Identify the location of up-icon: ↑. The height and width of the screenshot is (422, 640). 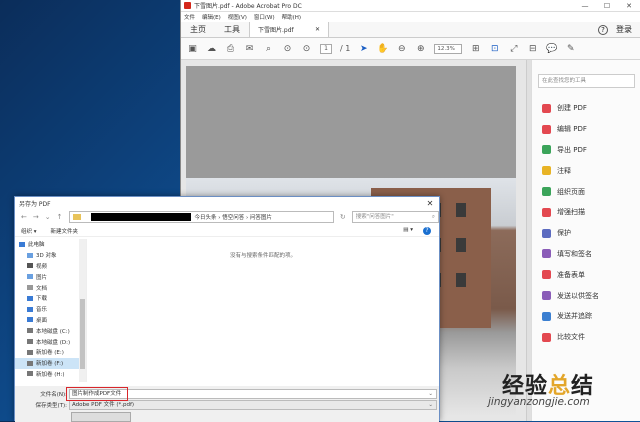
(60, 217).